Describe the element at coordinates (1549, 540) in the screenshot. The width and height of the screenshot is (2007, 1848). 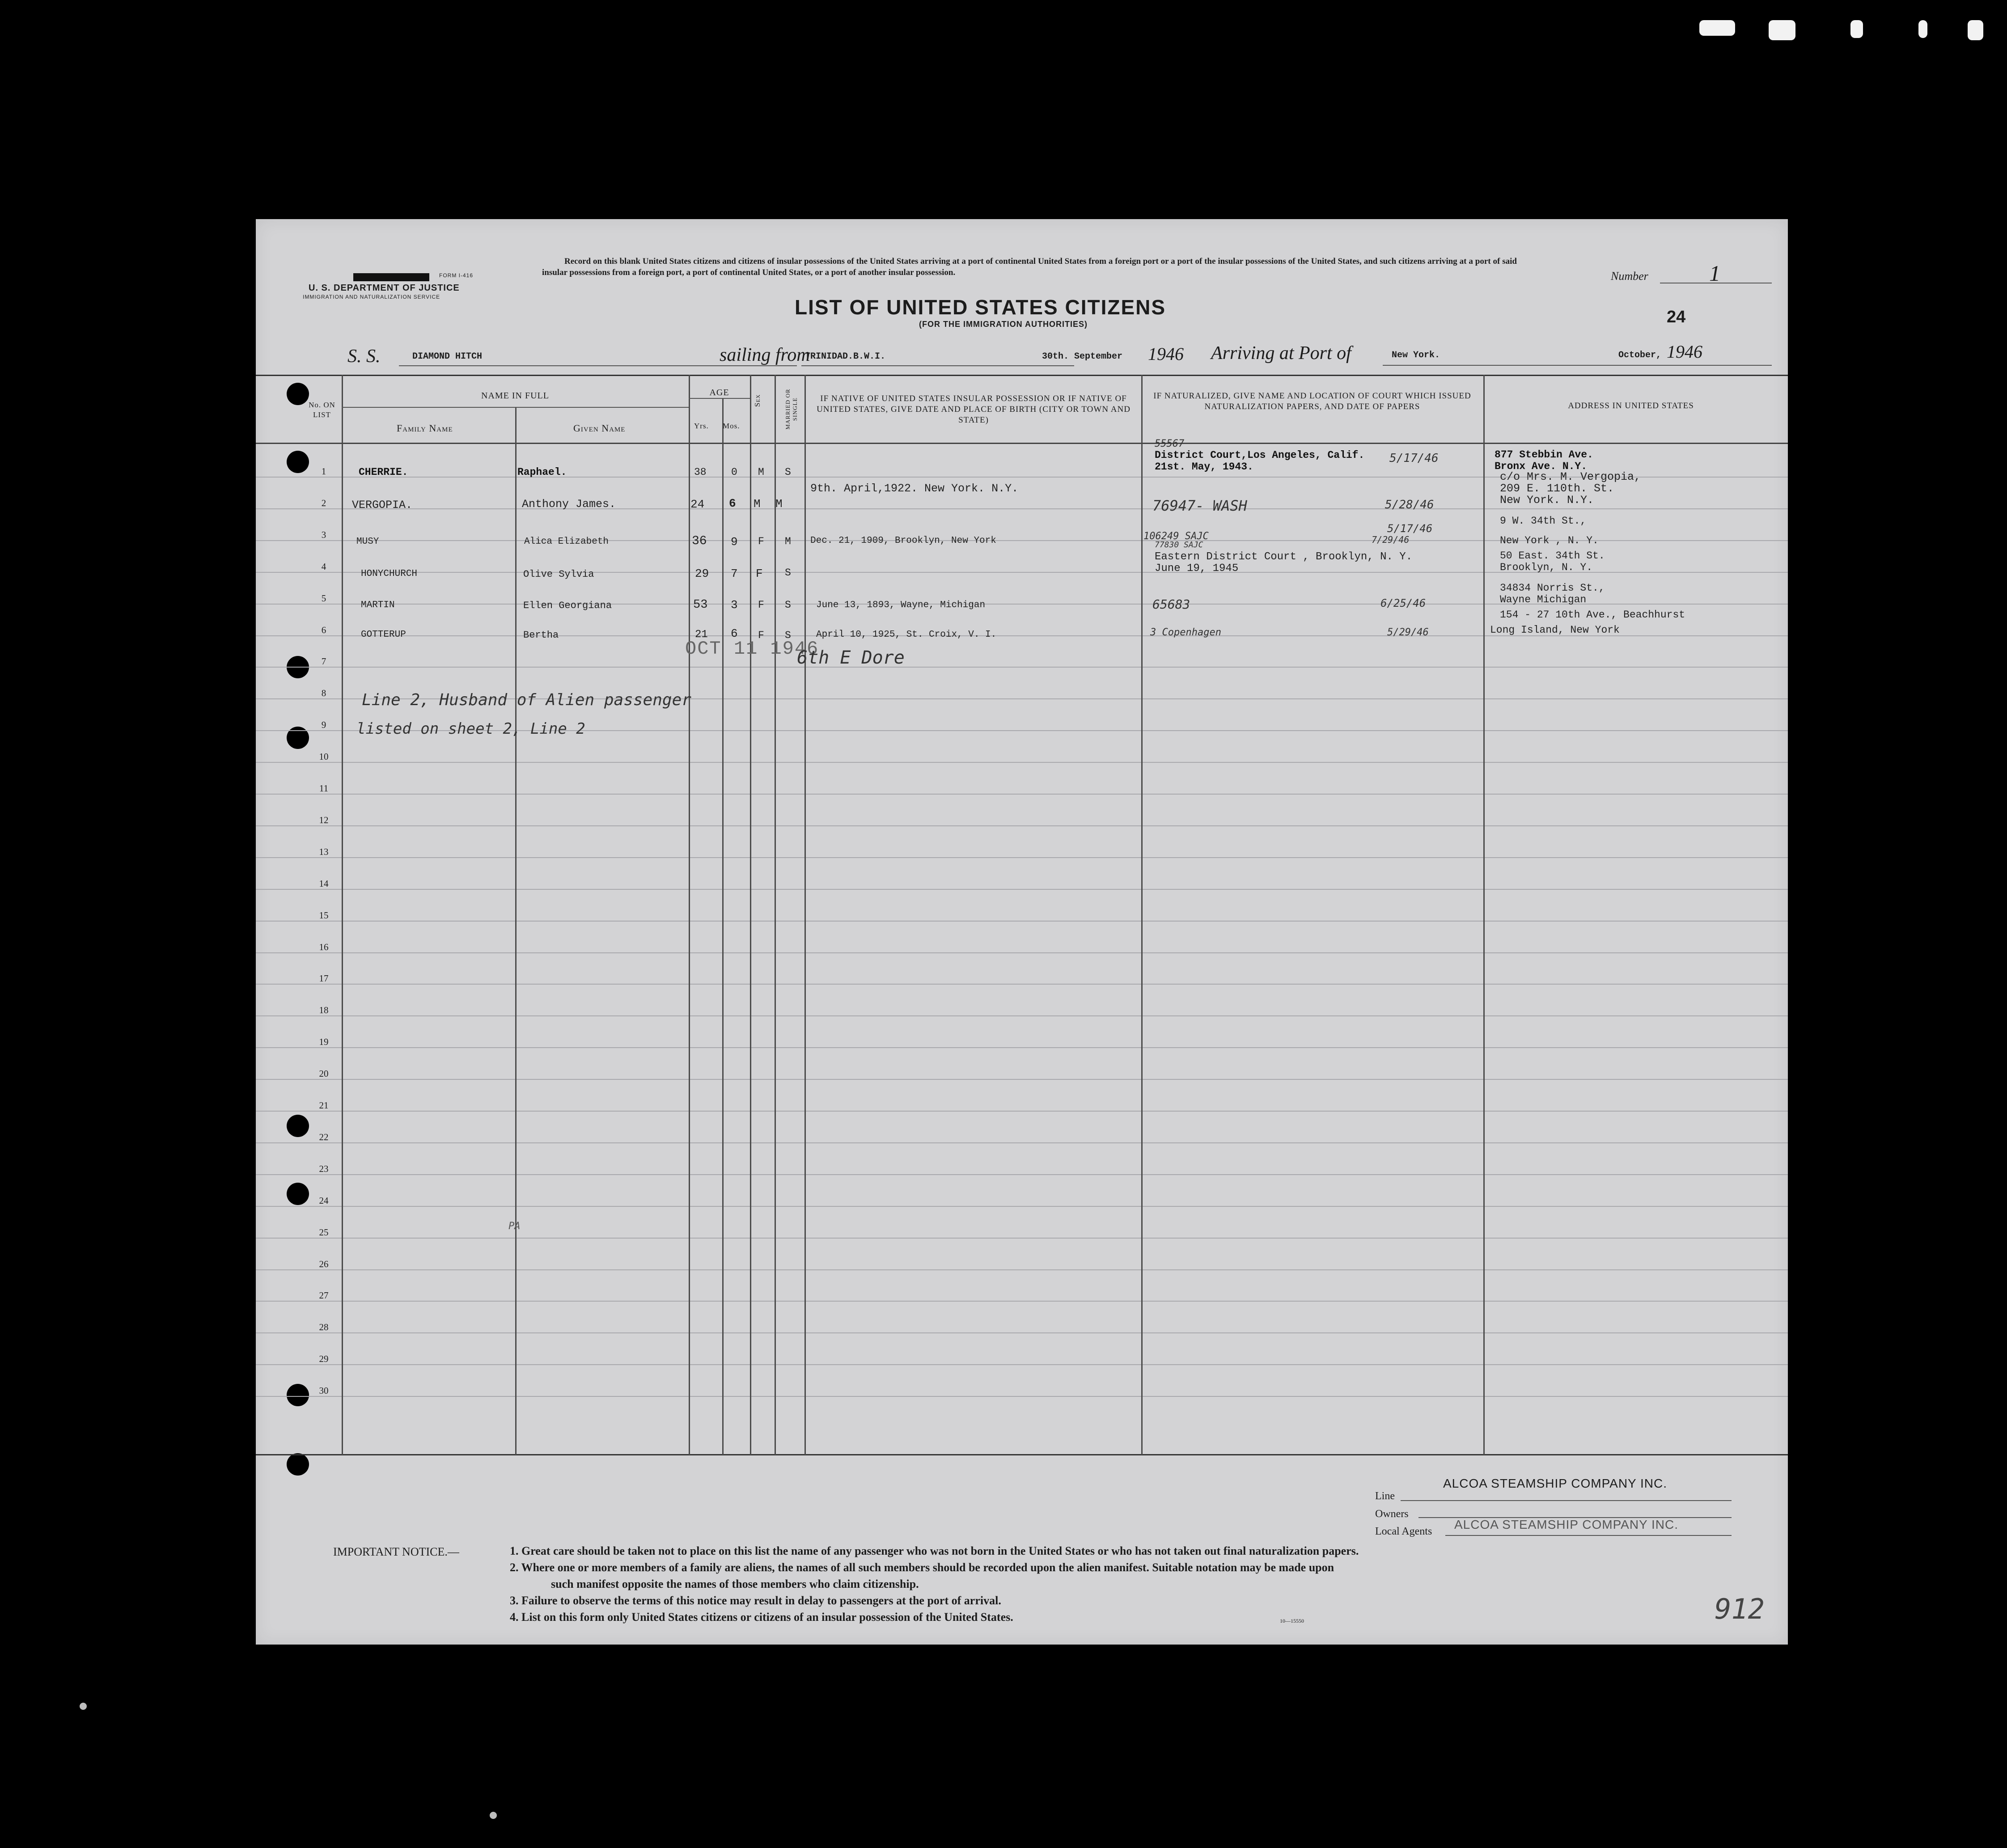
I see `address-line-2: New York , N. Y.` at that location.